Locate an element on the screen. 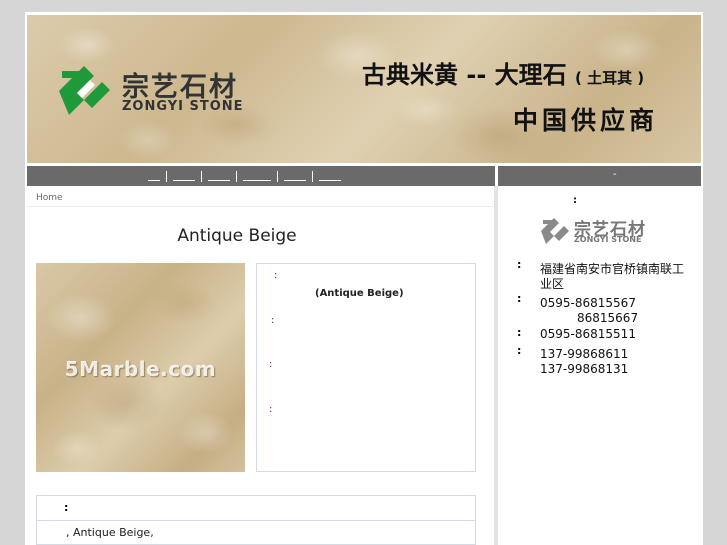 This screenshot has height=545, width=727. breadcrumb-home: Home is located at coordinates (49, 198).